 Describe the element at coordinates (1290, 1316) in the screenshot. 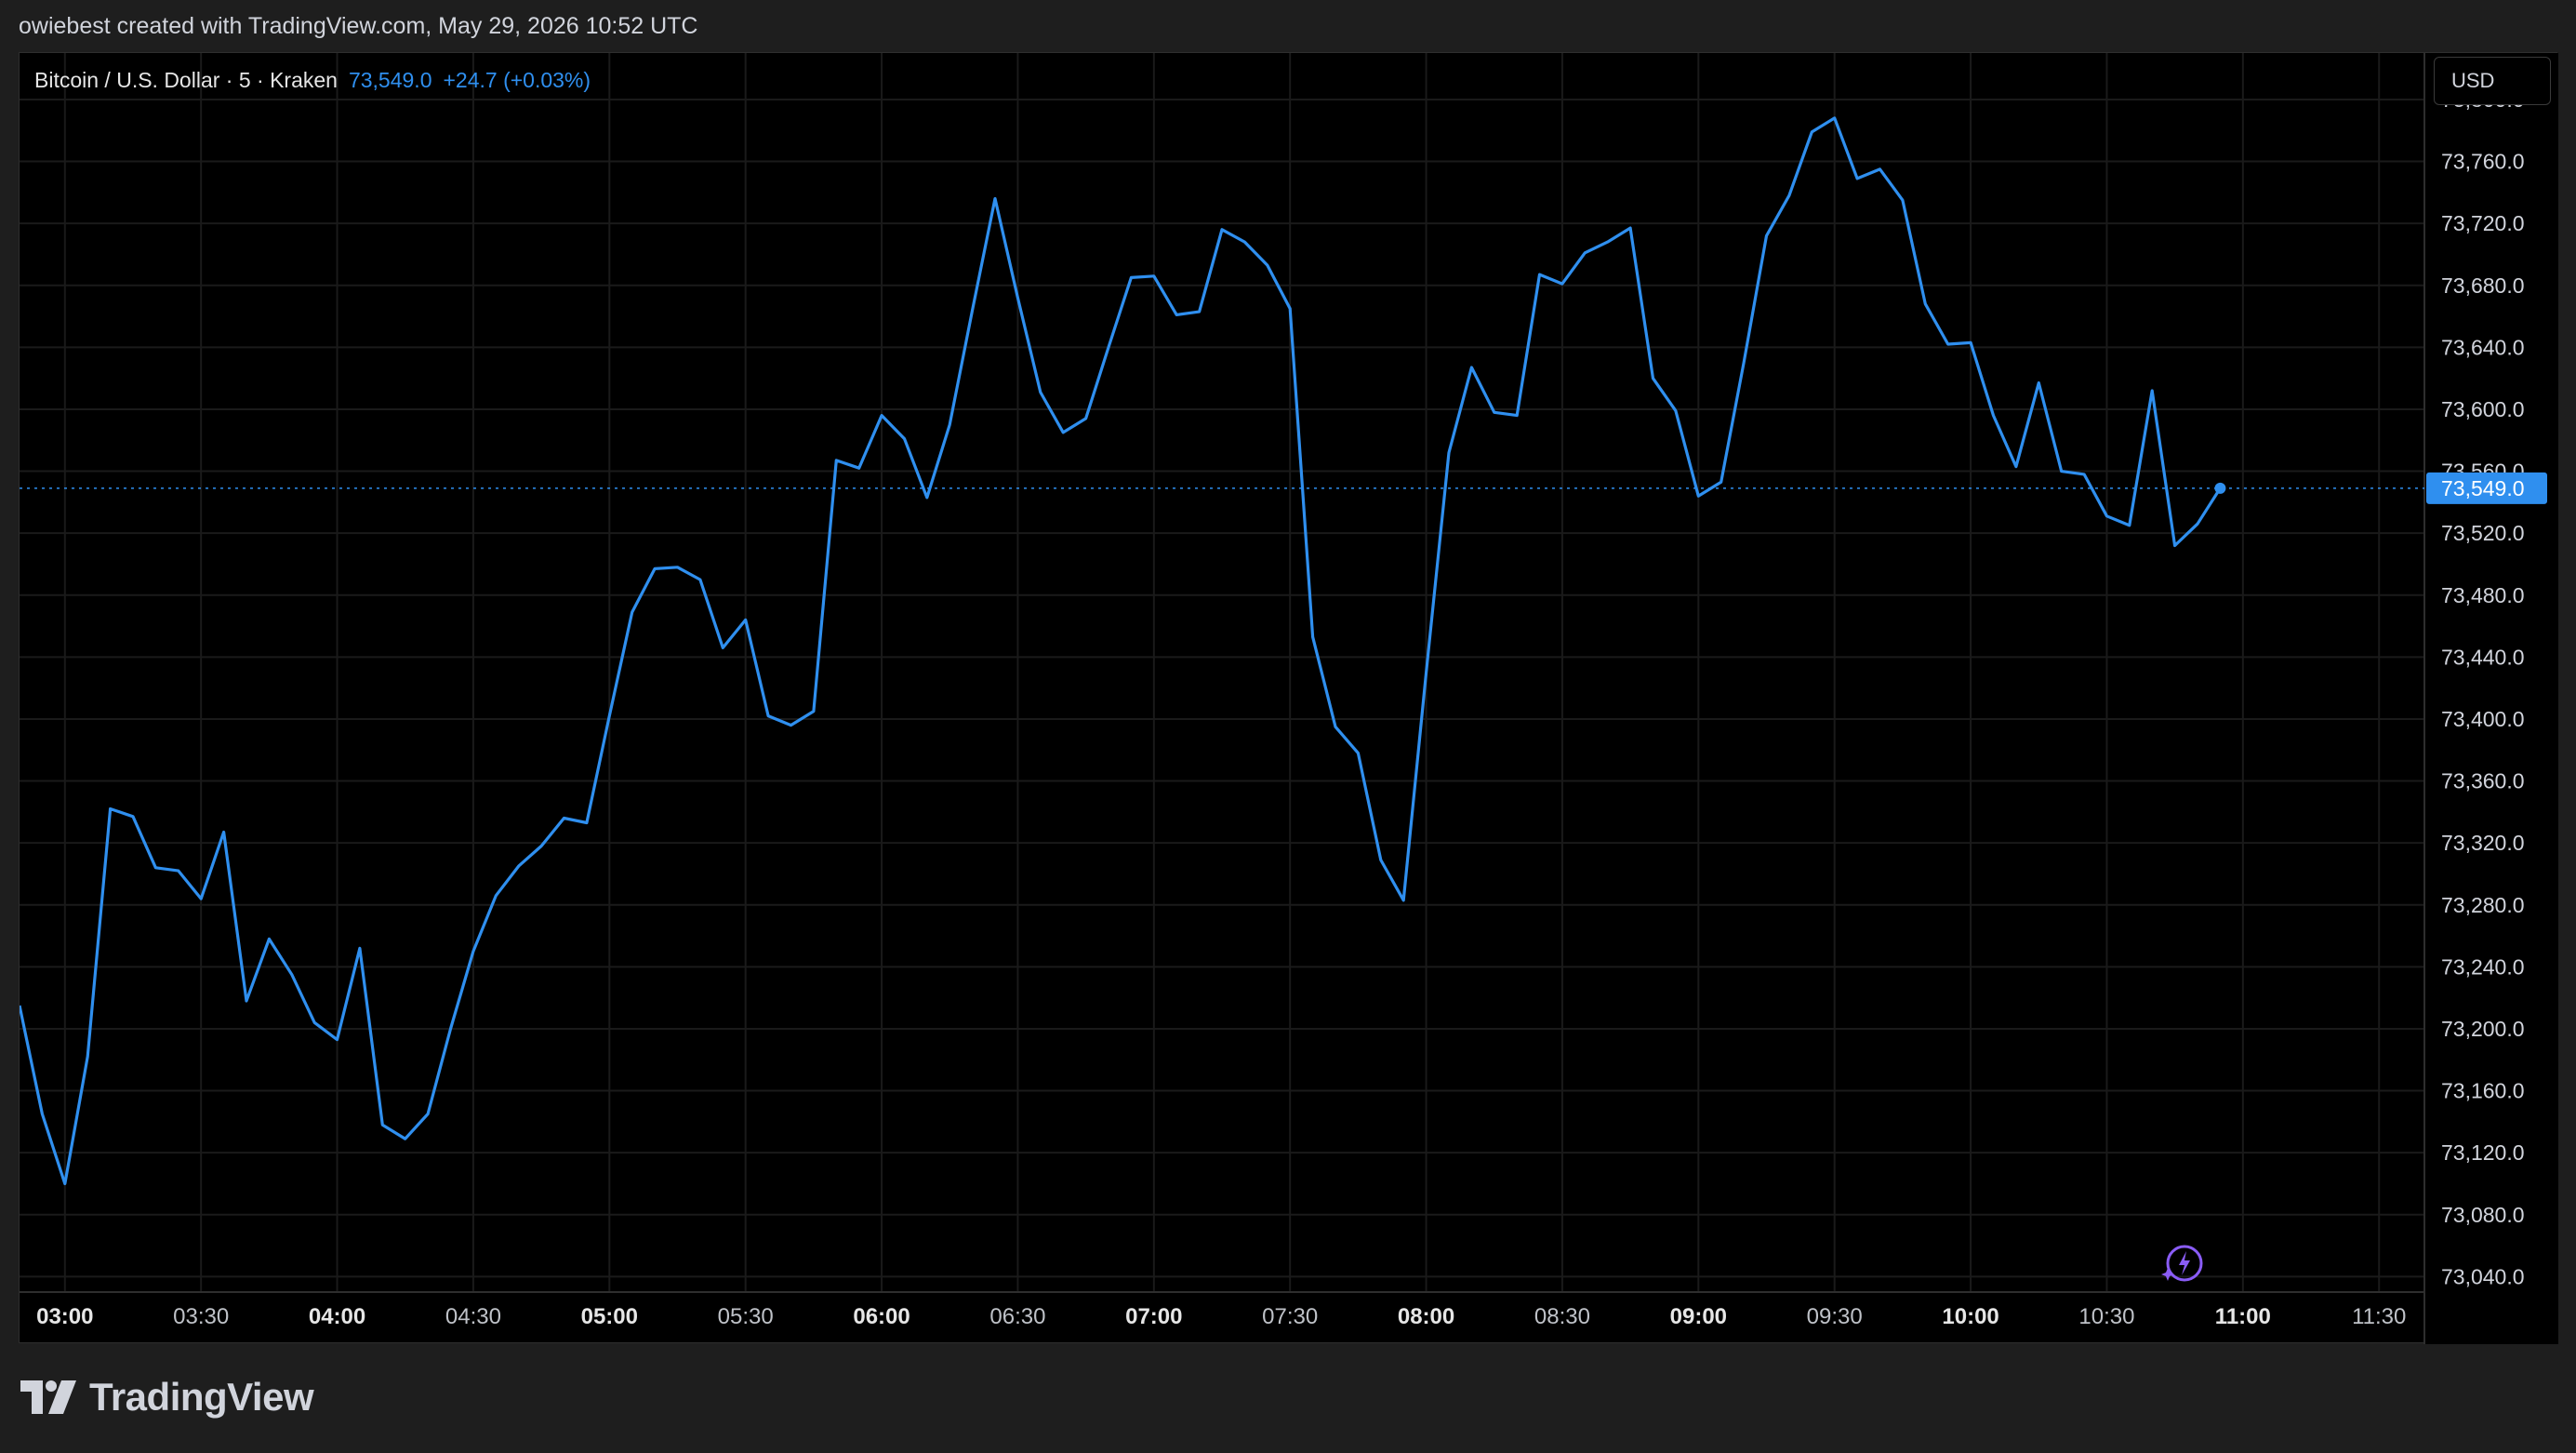

I see `time-tick-label: 07:30` at that location.